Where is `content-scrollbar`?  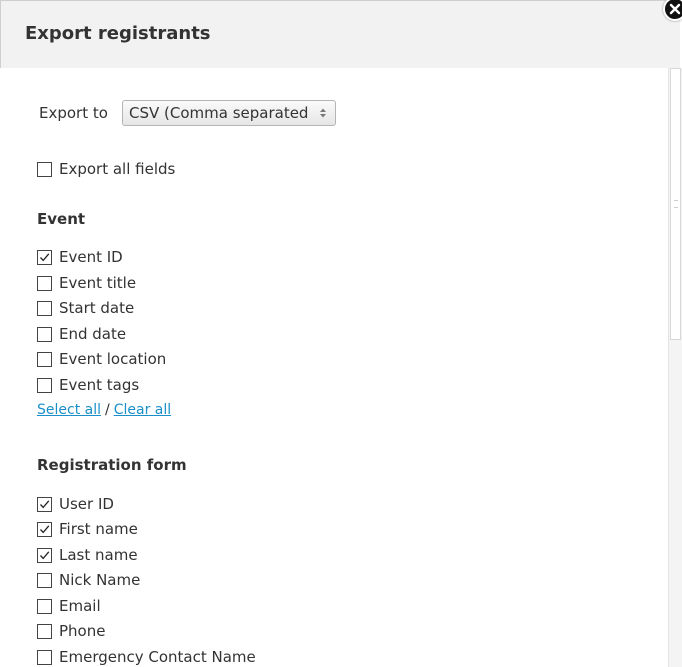
content-scrollbar is located at coordinates (675, 367).